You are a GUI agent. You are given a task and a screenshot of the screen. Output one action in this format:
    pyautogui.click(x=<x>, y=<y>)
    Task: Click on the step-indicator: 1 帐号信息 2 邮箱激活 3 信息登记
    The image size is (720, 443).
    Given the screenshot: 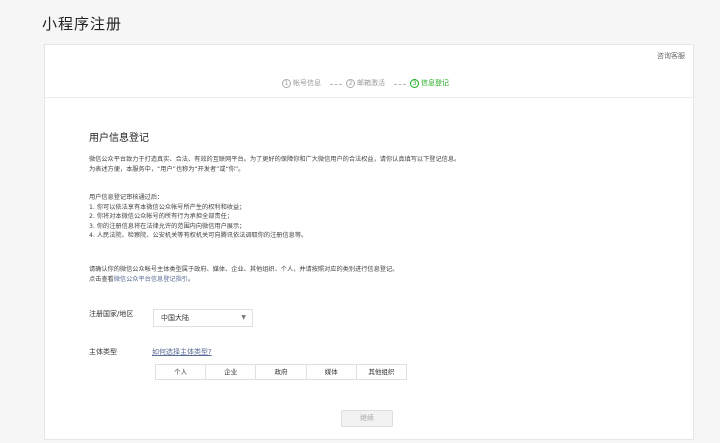 What is the action you would take?
    pyautogui.click(x=369, y=85)
    